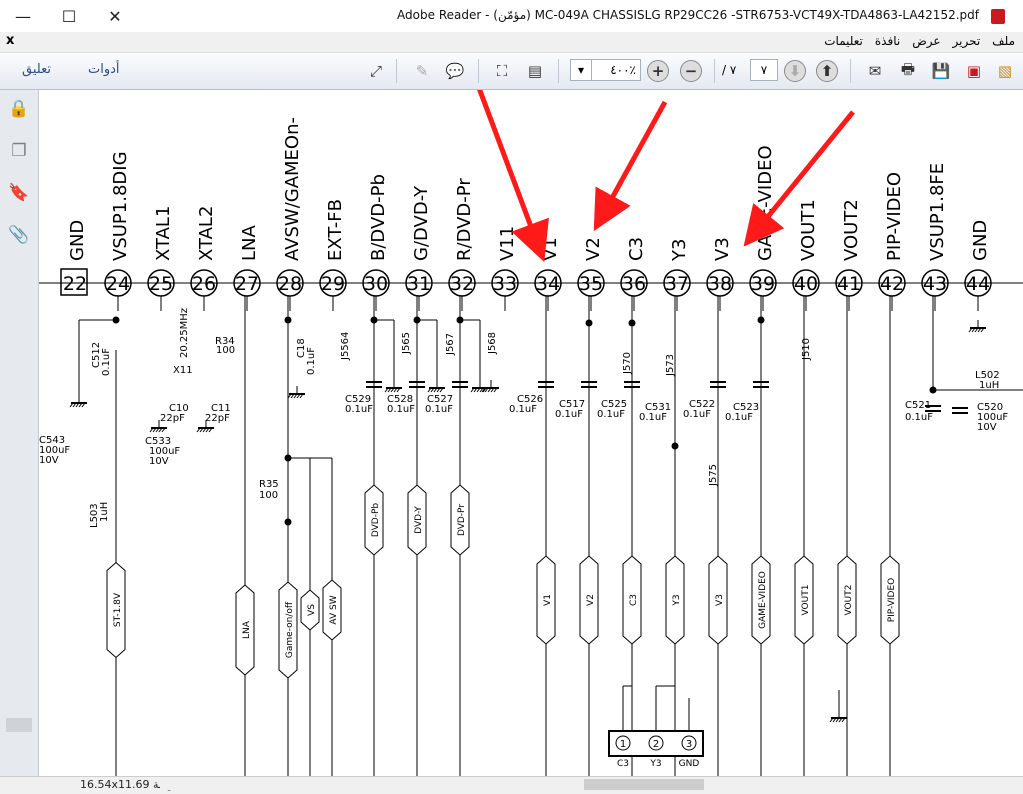 This screenshot has width=1023, height=794. I want to click on pin-label-40: VOUT1, so click(808, 230).